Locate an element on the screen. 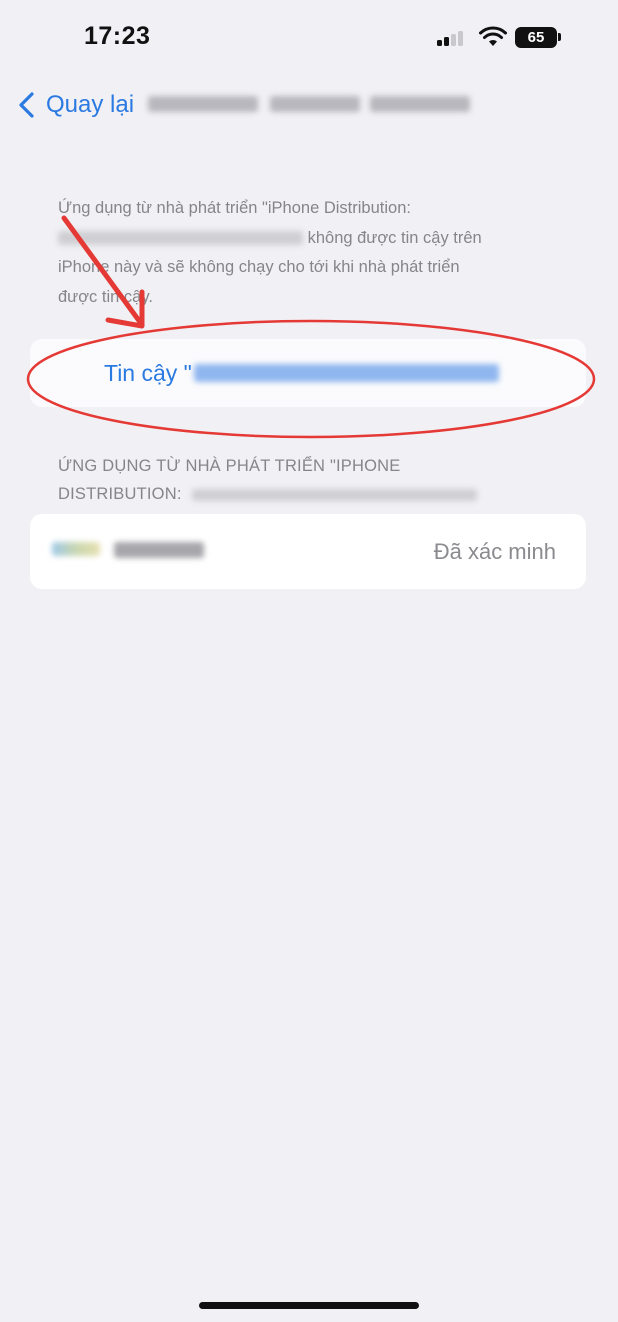  app-name-redacted is located at coordinates (159, 550).